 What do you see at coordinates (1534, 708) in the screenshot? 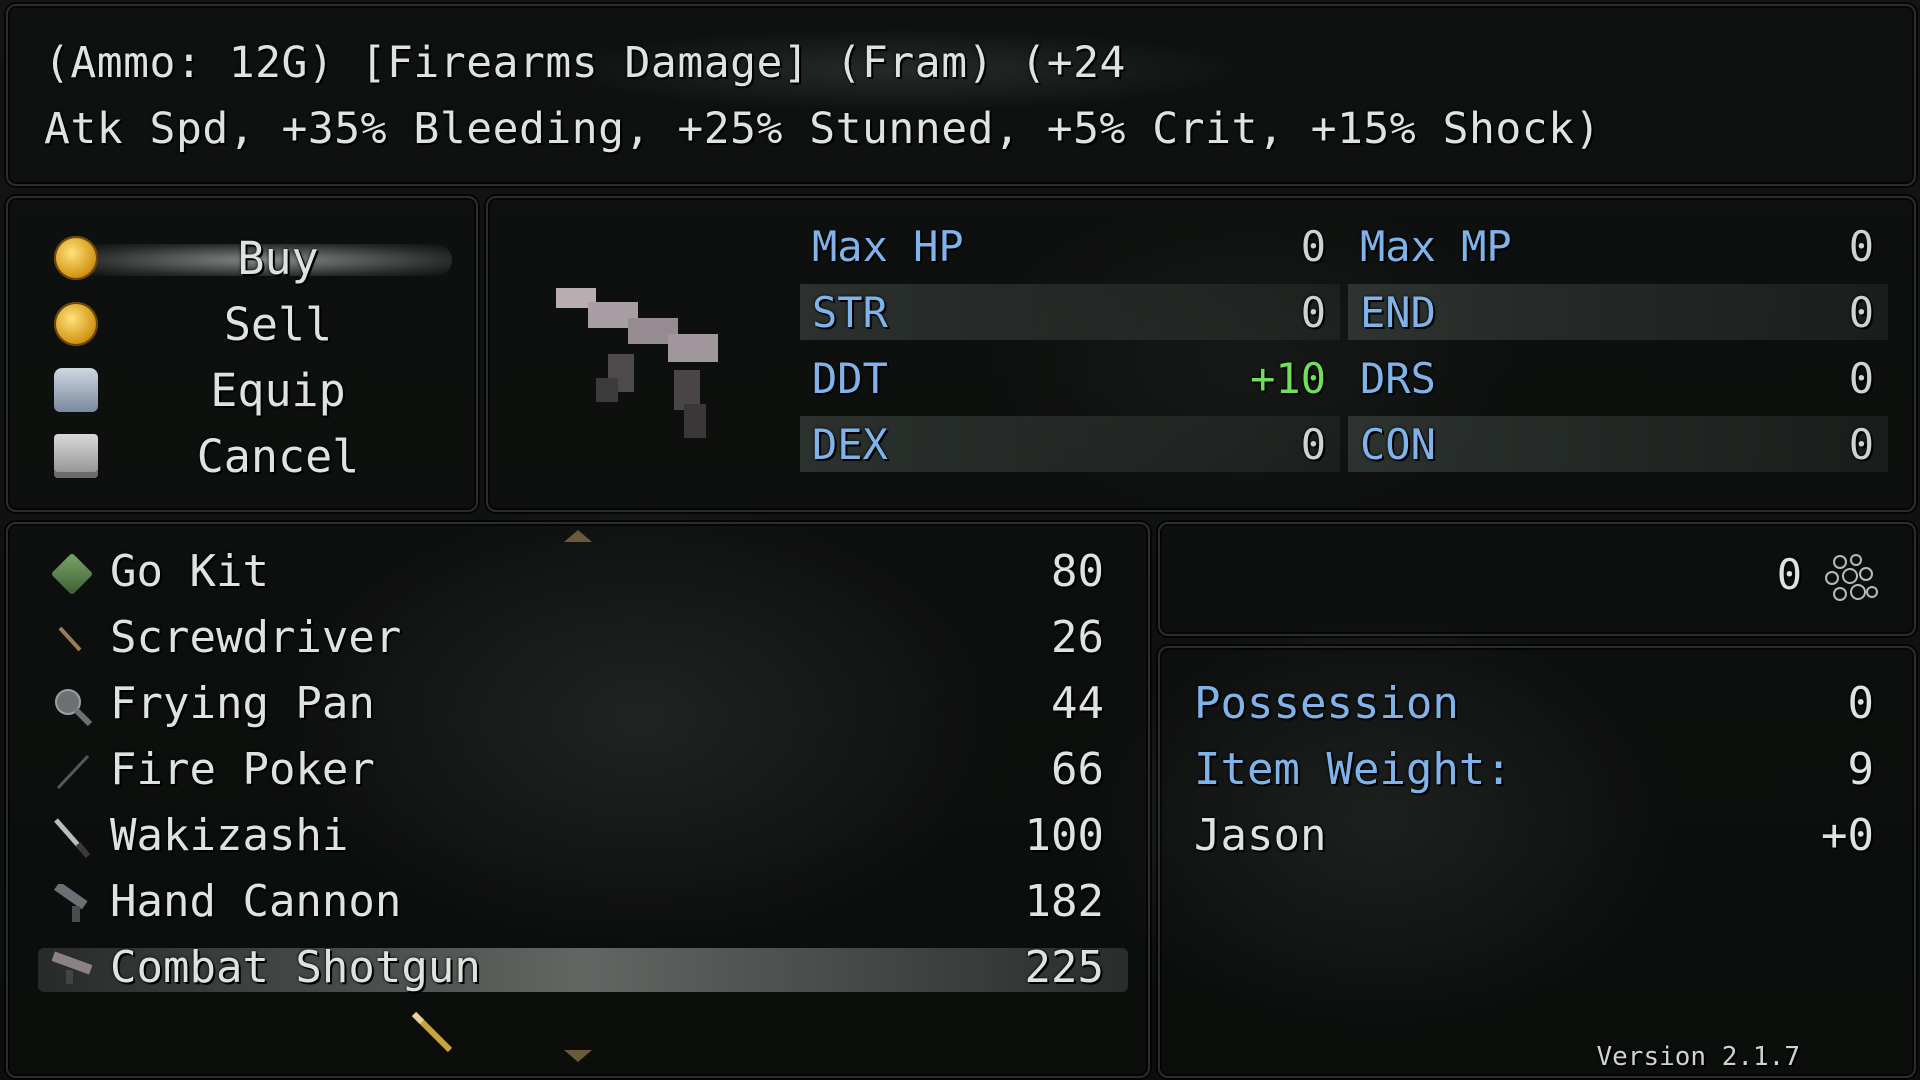
I see `possession-row: Possession 0` at bounding box center [1534, 708].